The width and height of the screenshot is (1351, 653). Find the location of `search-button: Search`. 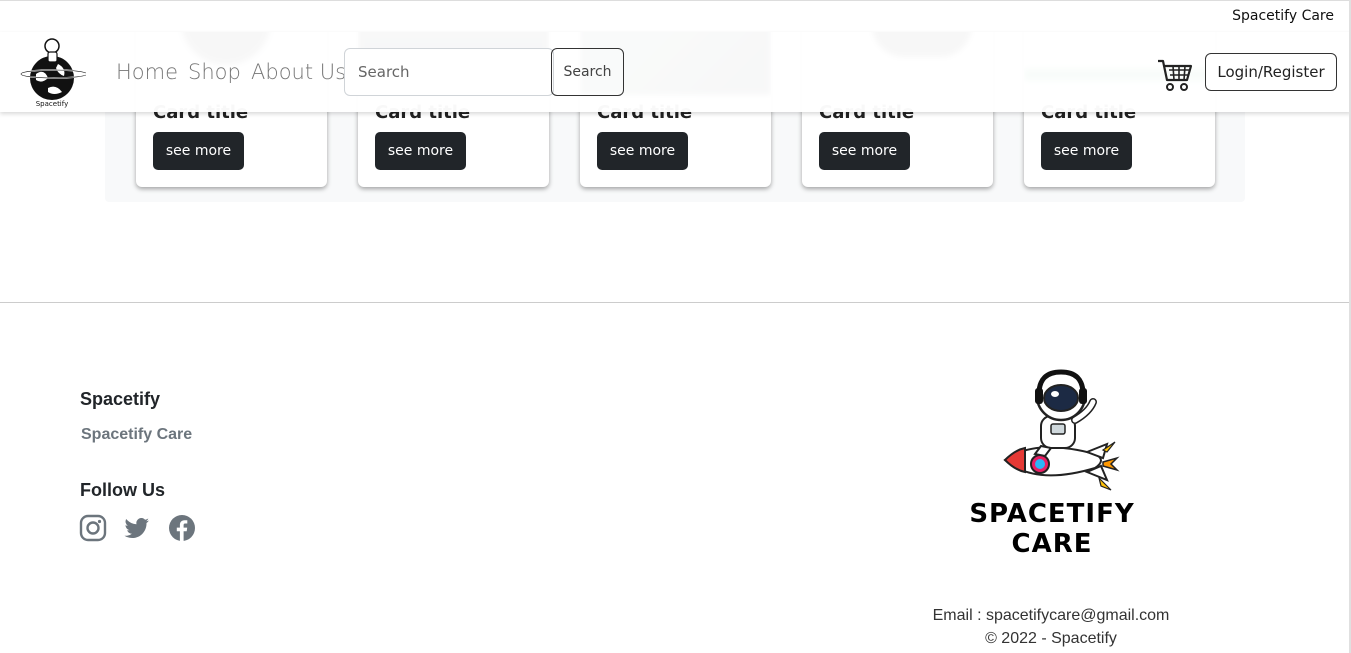

search-button: Search is located at coordinates (587, 72).